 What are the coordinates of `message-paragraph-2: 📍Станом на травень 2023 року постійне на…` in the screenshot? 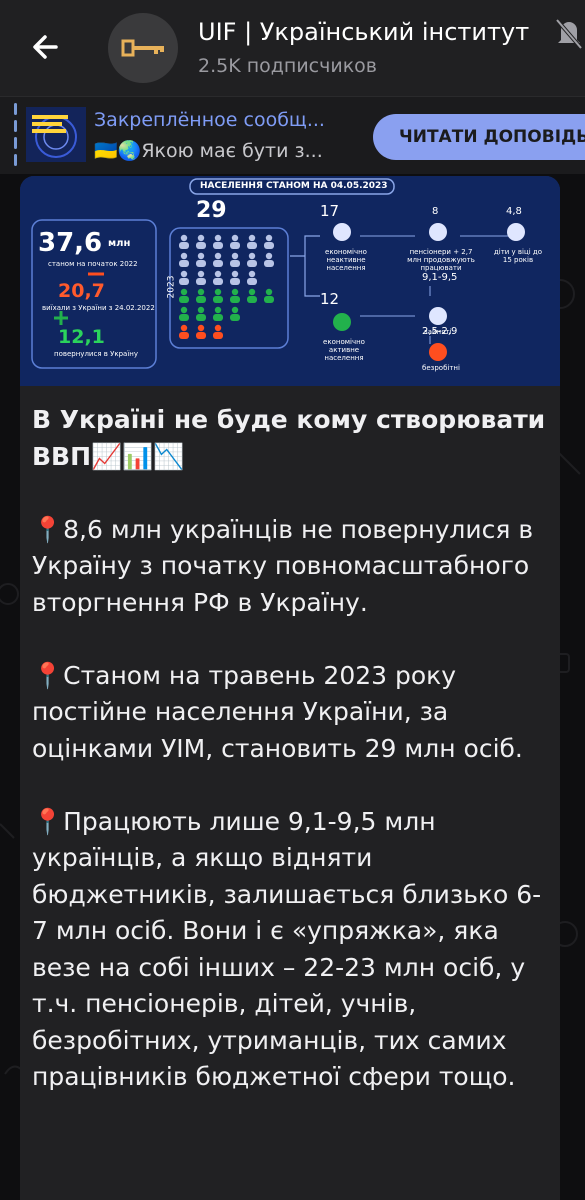 It's located at (277, 711).